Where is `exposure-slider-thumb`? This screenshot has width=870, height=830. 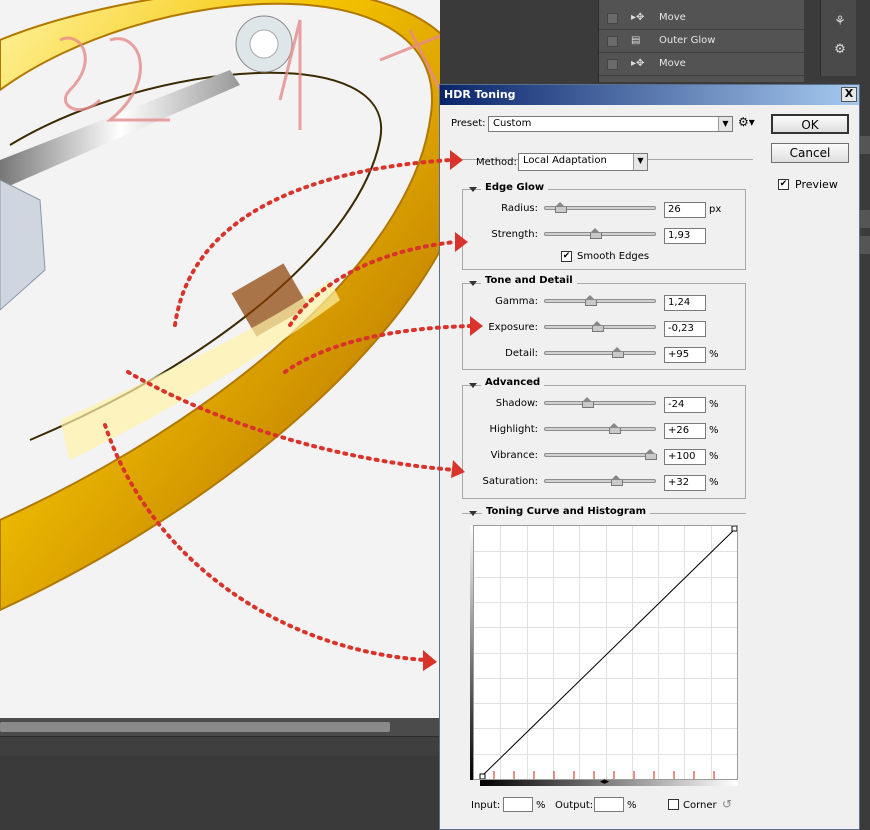 exposure-slider-thumb is located at coordinates (598, 326).